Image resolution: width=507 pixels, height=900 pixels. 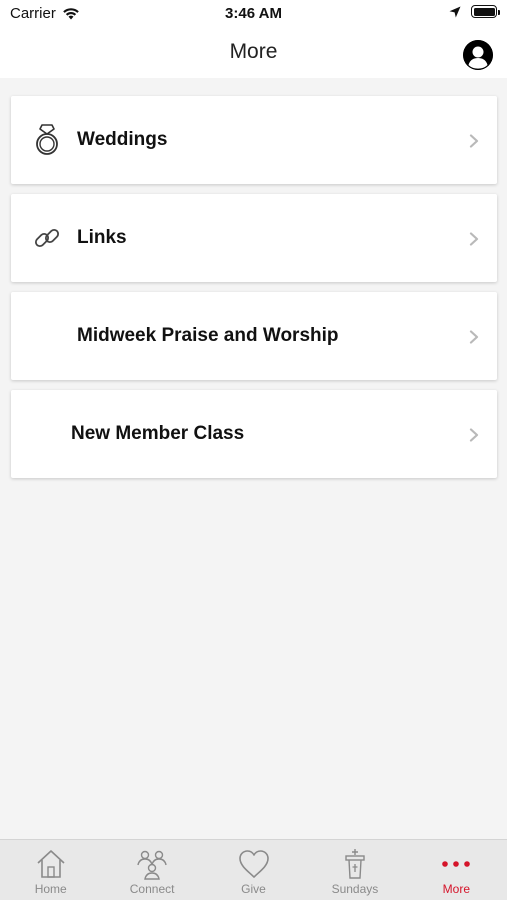 What do you see at coordinates (158, 433) in the screenshot?
I see `list-item-label: New Member Class` at bounding box center [158, 433].